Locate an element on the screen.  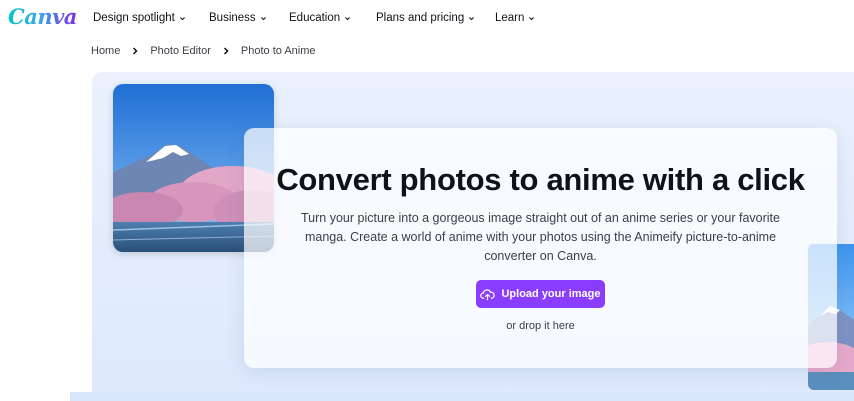
nav-design-spotlight: Design spotlight is located at coordinates (139, 18).